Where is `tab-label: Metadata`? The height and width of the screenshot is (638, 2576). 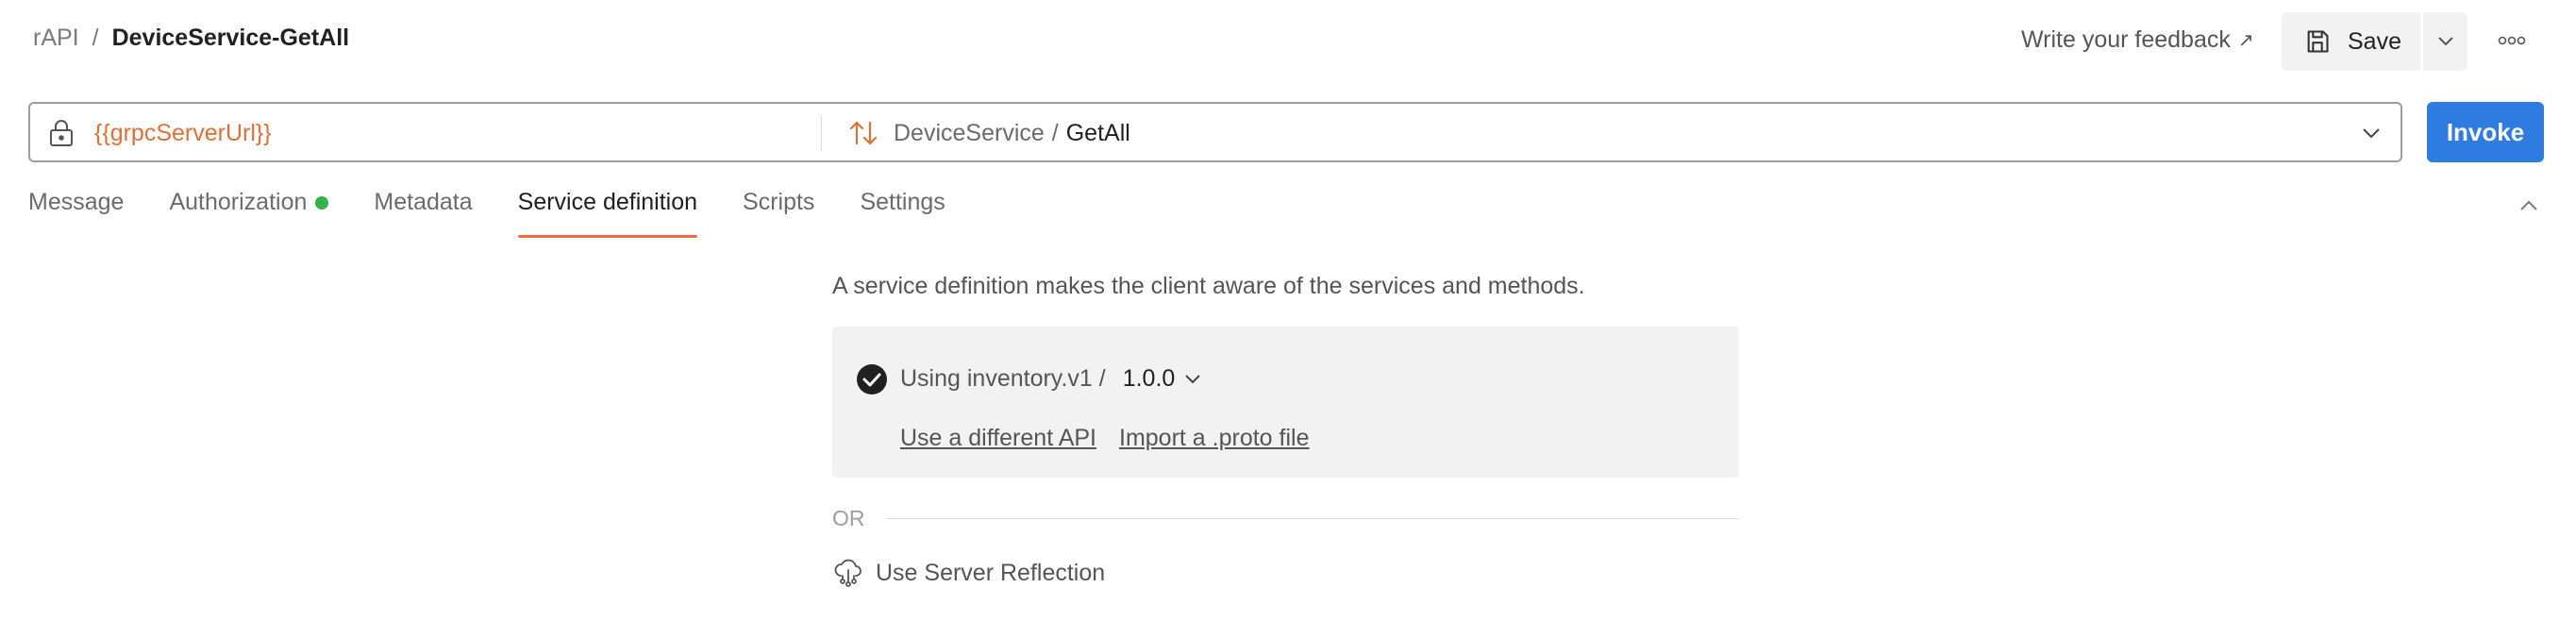 tab-label: Metadata is located at coordinates (423, 202).